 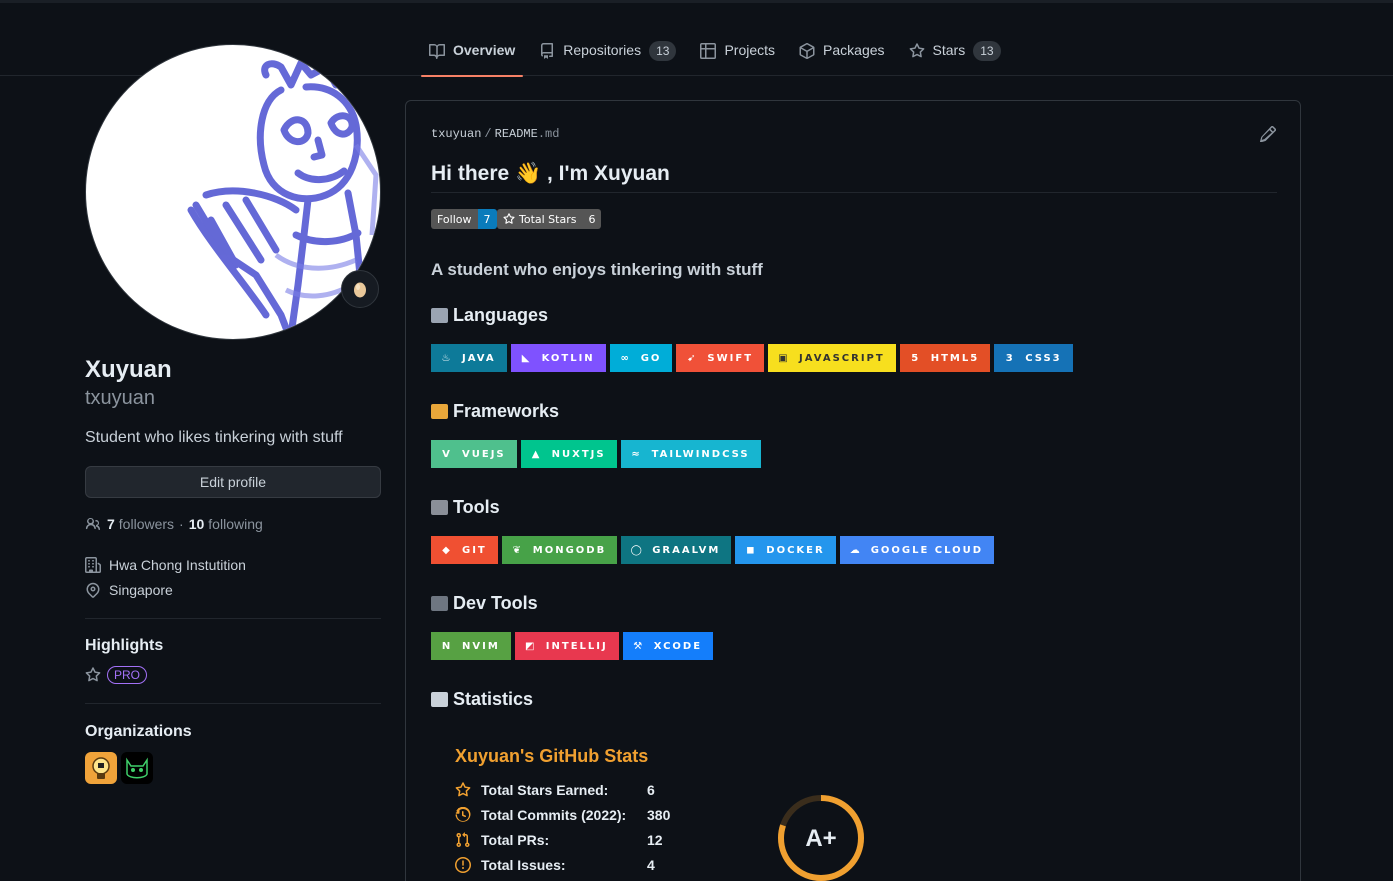 I want to click on grade-ring: A+, so click(x=821, y=838).